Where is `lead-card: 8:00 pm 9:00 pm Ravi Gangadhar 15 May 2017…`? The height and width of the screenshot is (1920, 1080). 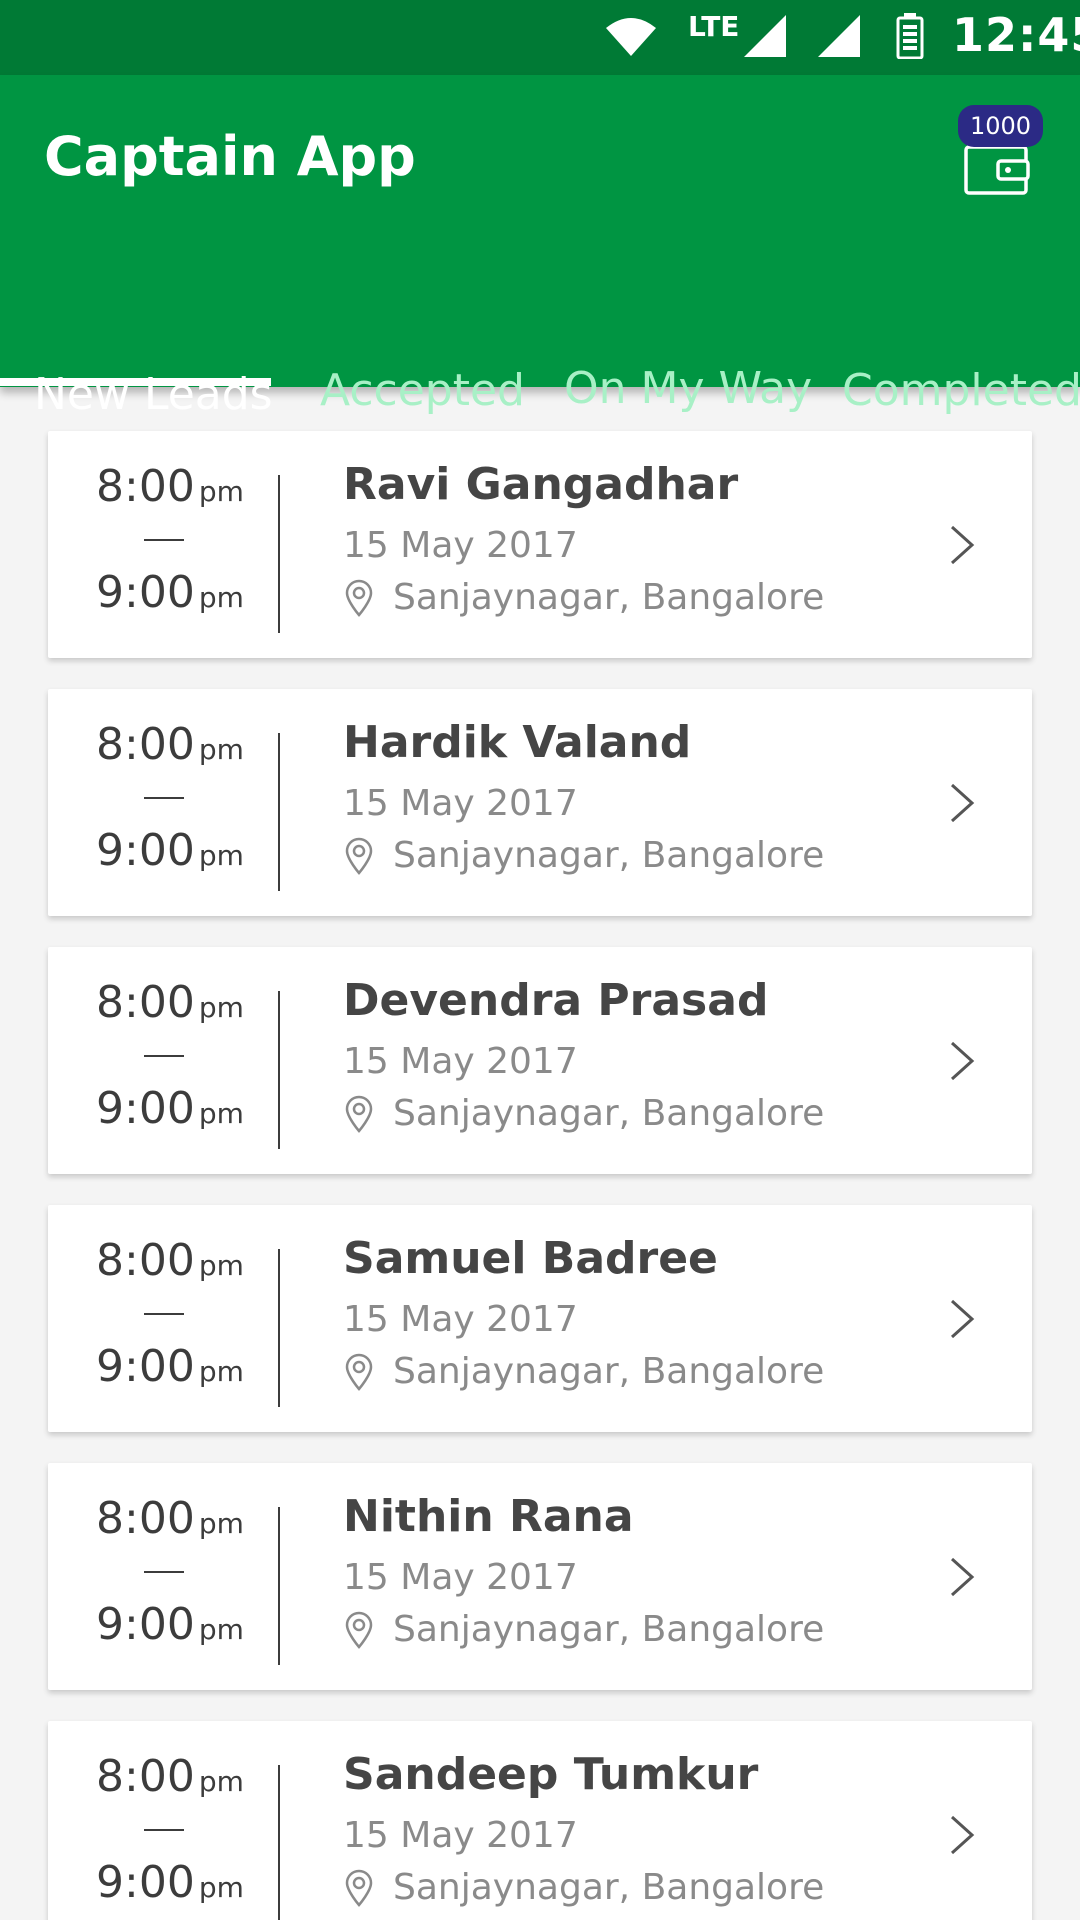 lead-card: 8:00 pm 9:00 pm Ravi Gangadhar 15 May 2017… is located at coordinates (540, 544).